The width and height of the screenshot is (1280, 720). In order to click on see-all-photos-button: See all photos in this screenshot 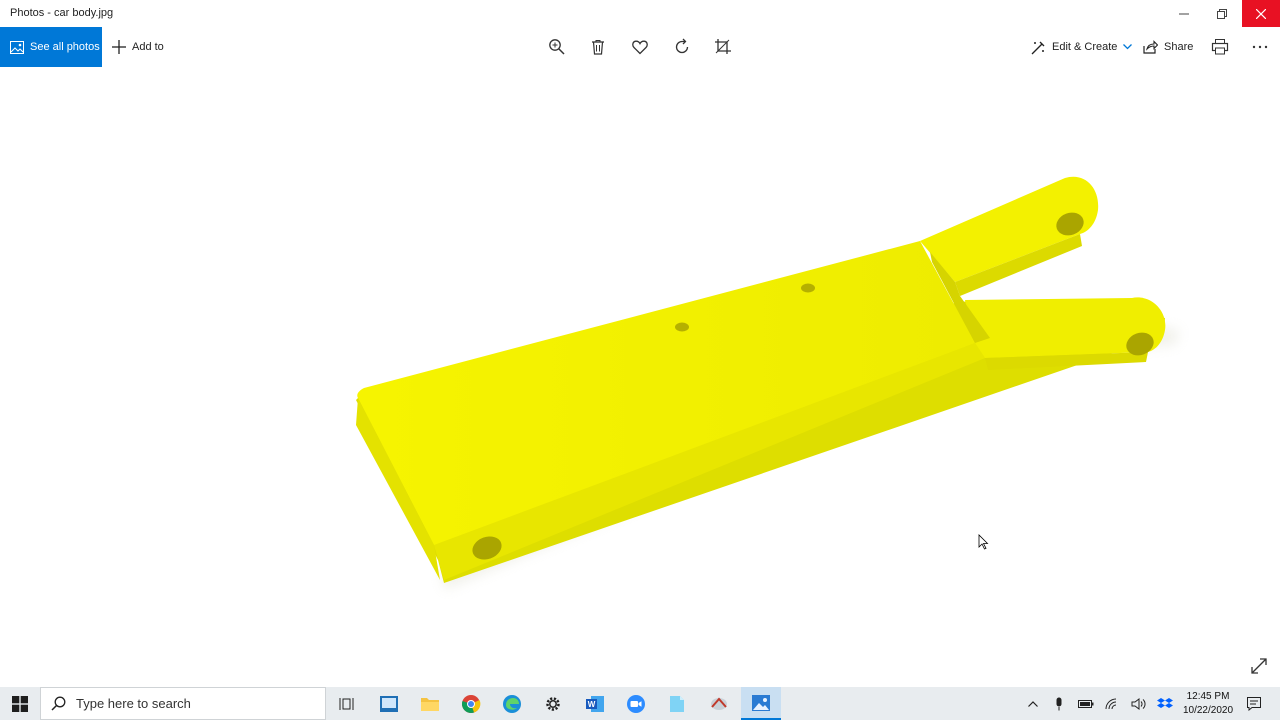, I will do `click(51, 47)`.